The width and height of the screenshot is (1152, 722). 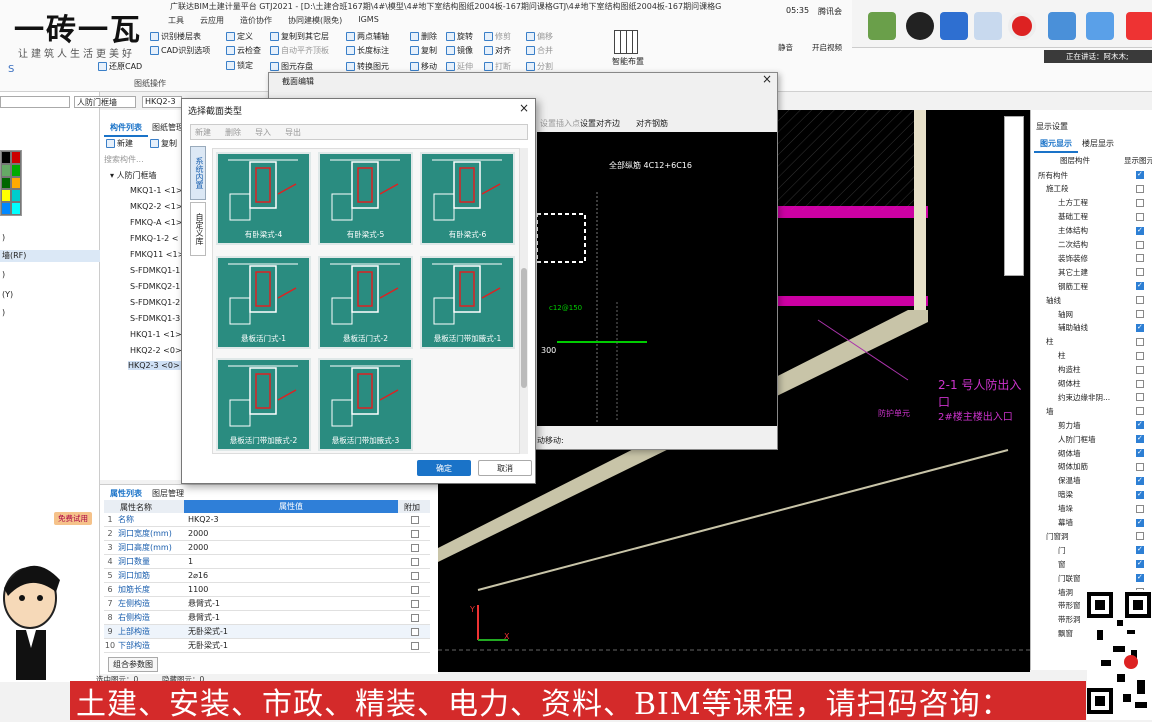 What do you see at coordinates (626, 42) in the screenshot?
I see `smart-layout-icon` at bounding box center [626, 42].